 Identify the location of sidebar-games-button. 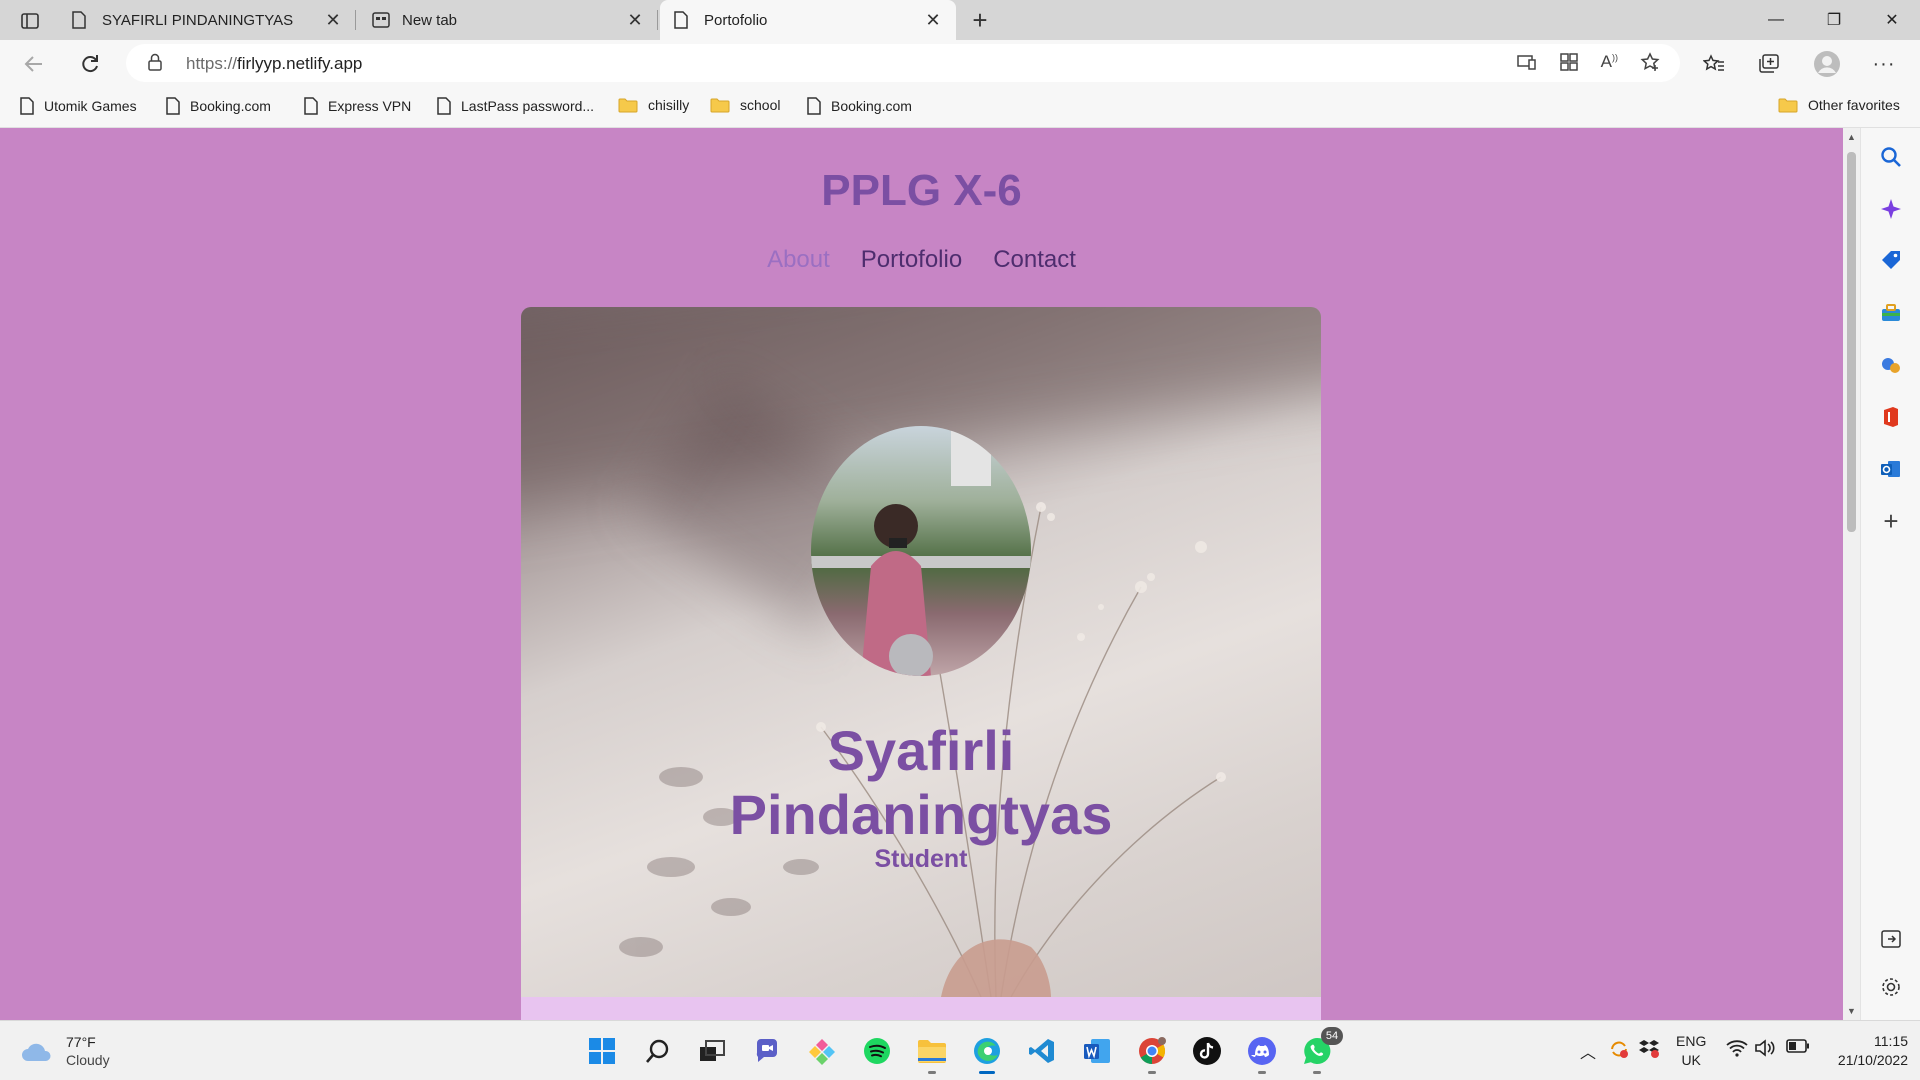
(1891, 365).